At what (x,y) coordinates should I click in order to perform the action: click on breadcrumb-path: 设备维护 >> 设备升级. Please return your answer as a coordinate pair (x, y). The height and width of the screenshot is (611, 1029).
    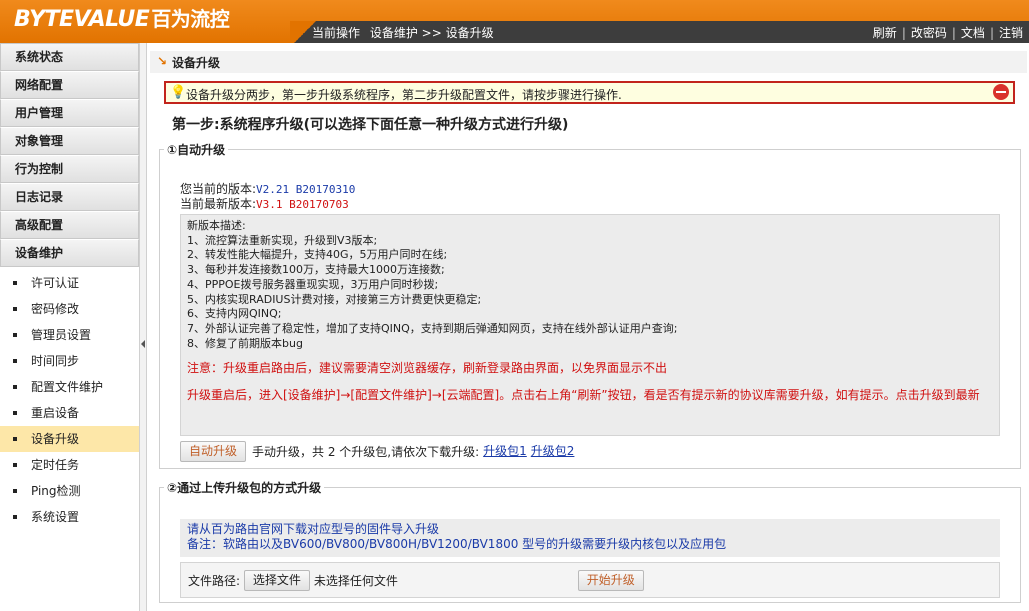
    Looking at the image, I should click on (431, 33).